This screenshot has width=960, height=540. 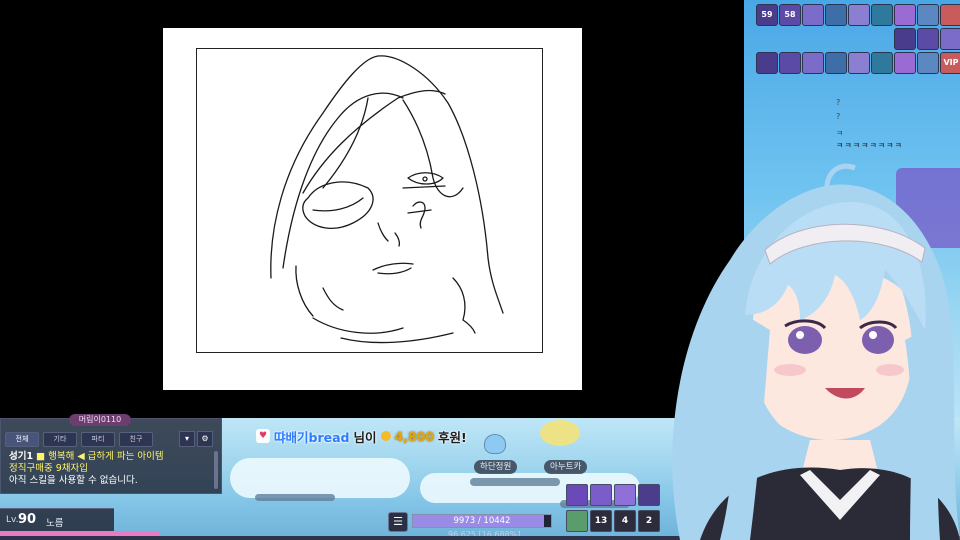 What do you see at coordinates (22, 439) in the screenshot?
I see `tab-all: 전체` at bounding box center [22, 439].